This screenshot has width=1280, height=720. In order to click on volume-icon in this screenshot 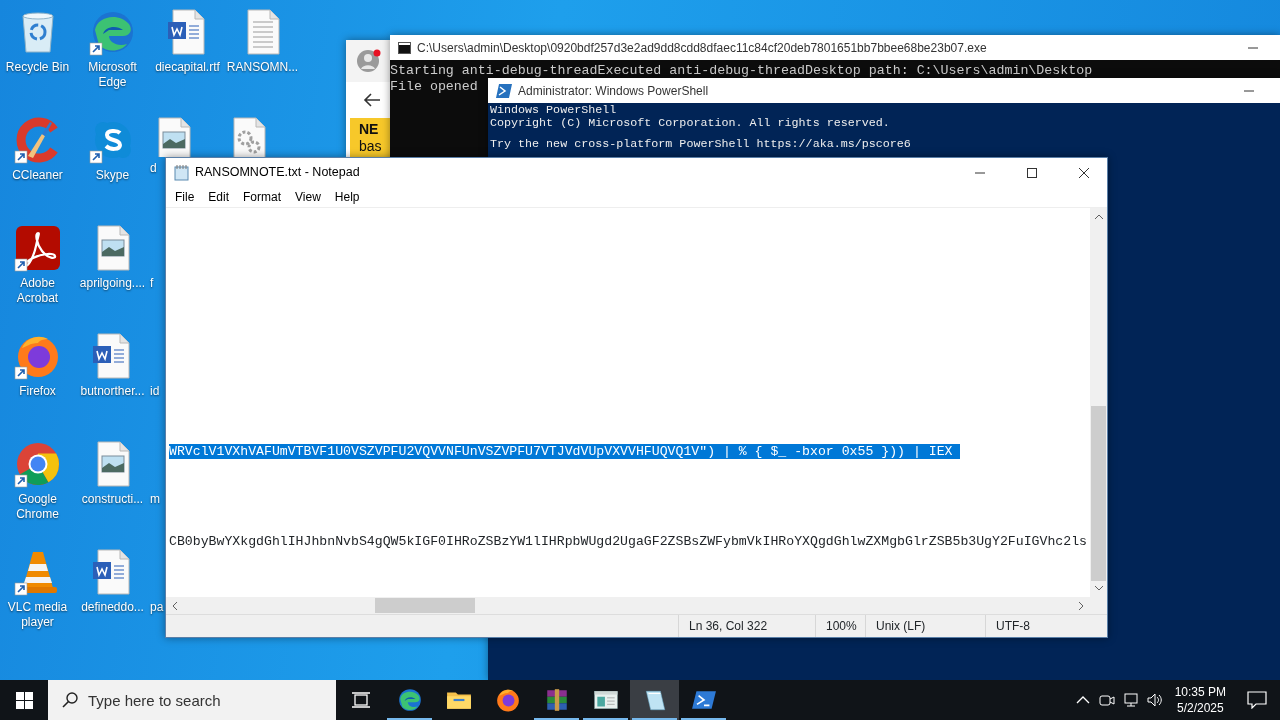, I will do `click(1154, 700)`.